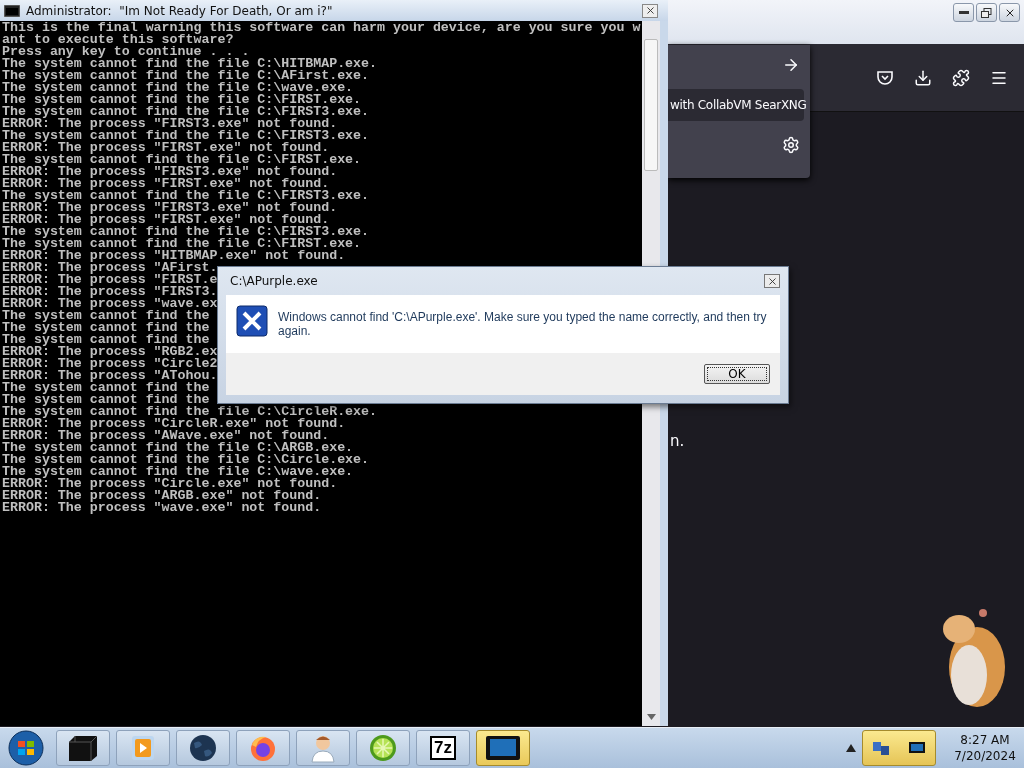 This screenshot has width=1024, height=768. I want to click on error-message: Windows cannot find 'C:\APurple.exe'. Make sure you typed the name correctly, and then try again., so click(523, 323).